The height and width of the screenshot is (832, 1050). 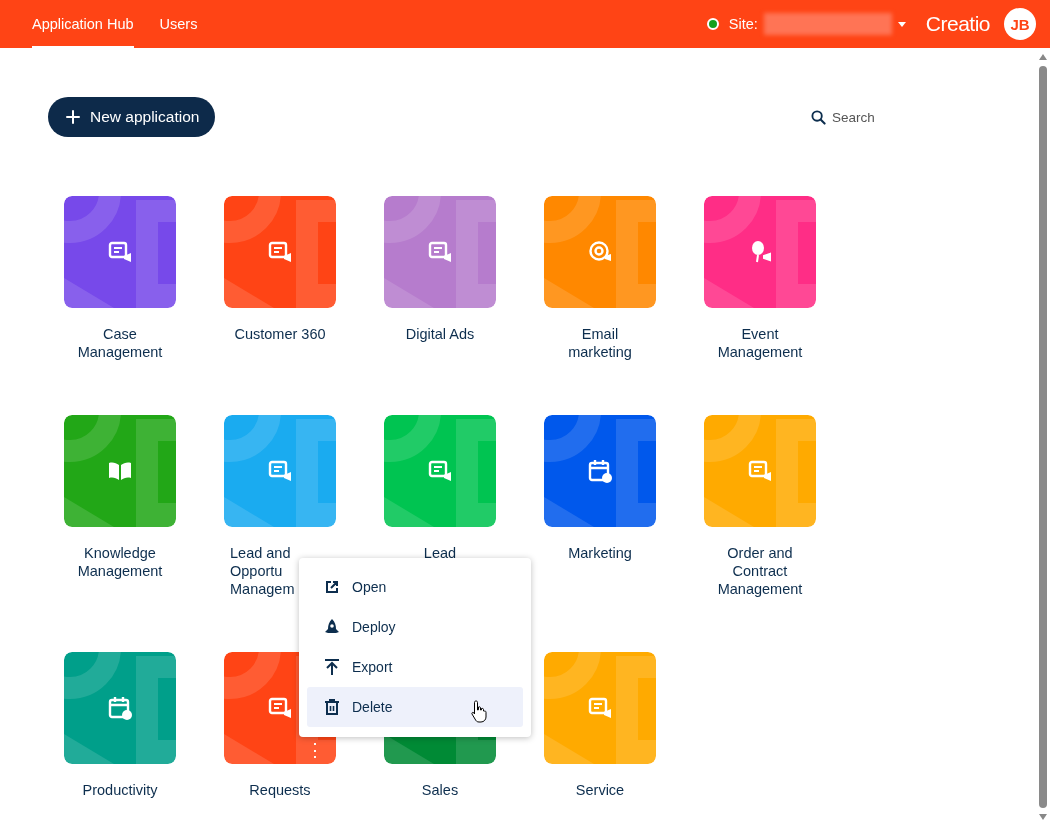 I want to click on app-name: Lead, so click(x=440, y=553).